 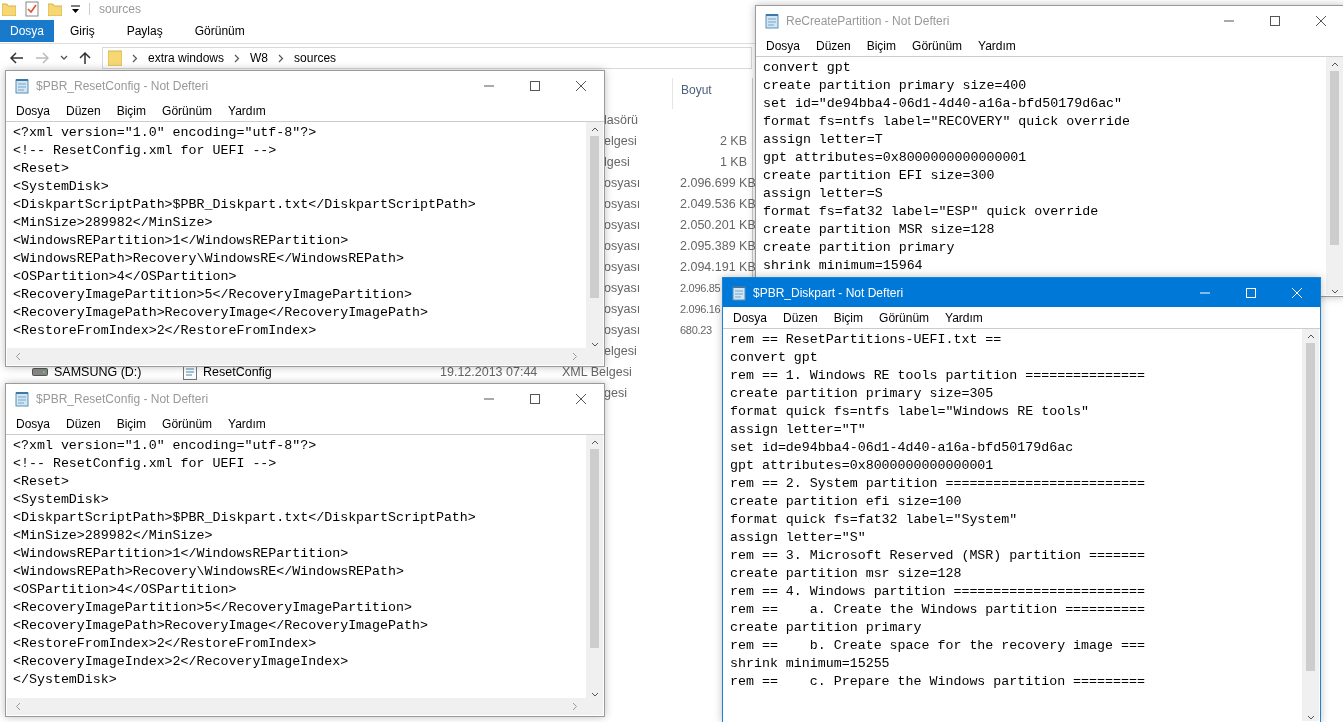 I want to click on window-title: $PBR_Diskpart - Not Defteri, so click(x=829, y=292).